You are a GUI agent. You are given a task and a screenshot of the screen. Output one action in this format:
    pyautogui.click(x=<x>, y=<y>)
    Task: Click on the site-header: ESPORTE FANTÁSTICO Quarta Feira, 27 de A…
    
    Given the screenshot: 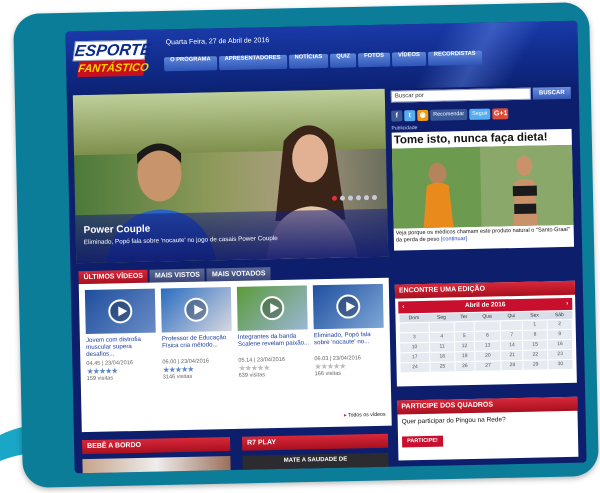 What is the action you would take?
    pyautogui.click(x=322, y=58)
    